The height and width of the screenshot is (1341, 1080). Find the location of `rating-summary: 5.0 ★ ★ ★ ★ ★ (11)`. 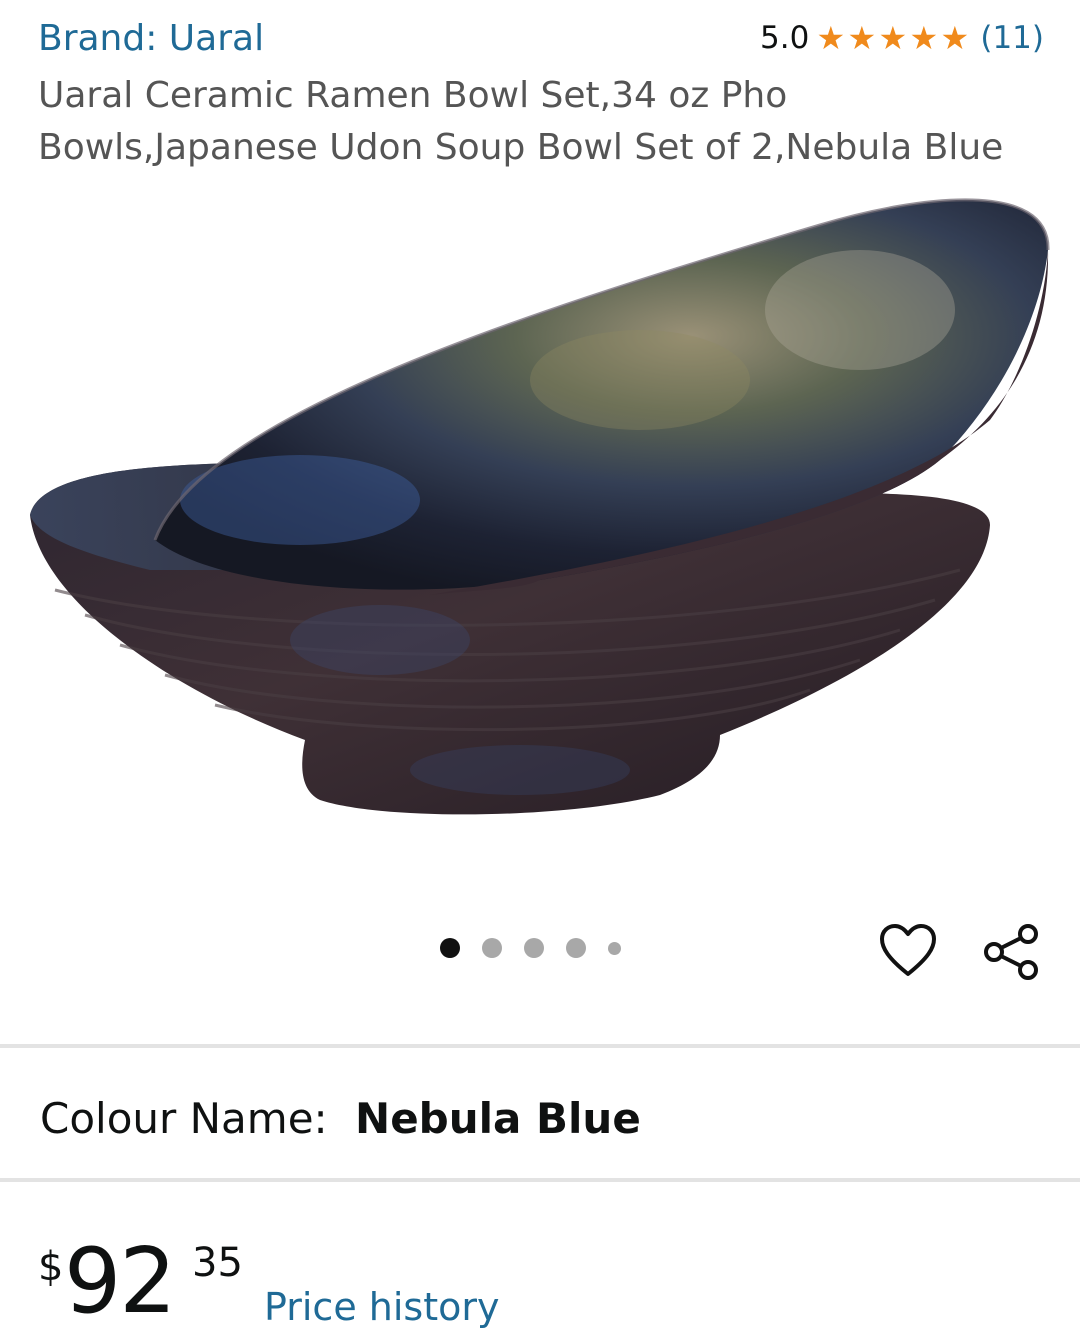

rating-summary: 5.0 ★ ★ ★ ★ ★ (11) is located at coordinates (902, 38).